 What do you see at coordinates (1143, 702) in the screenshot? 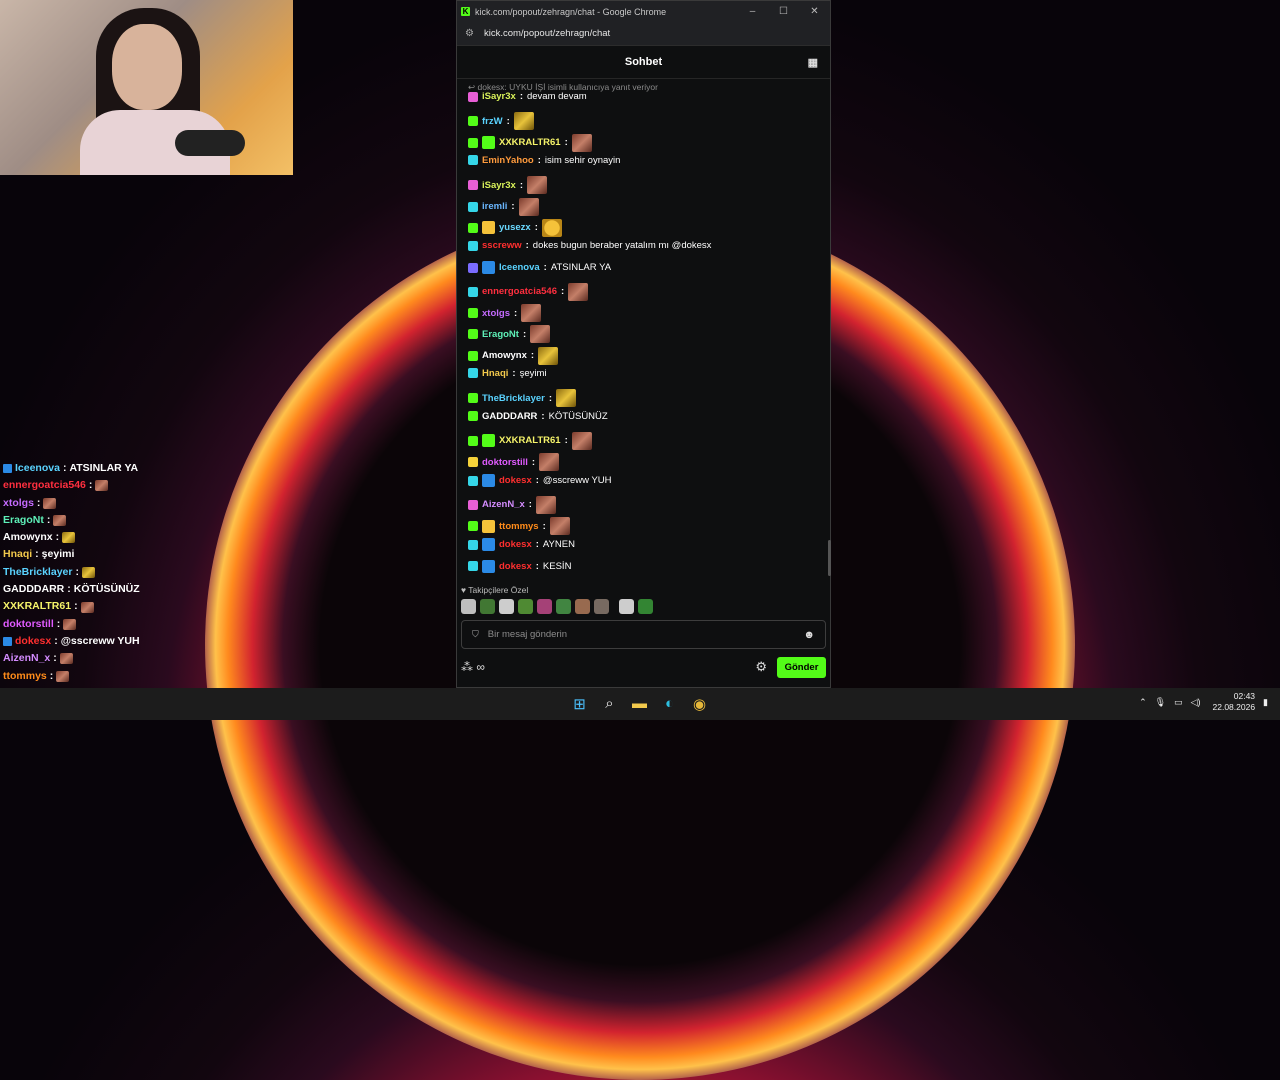
I see `chevron-up-icon: ⌃` at bounding box center [1143, 702].